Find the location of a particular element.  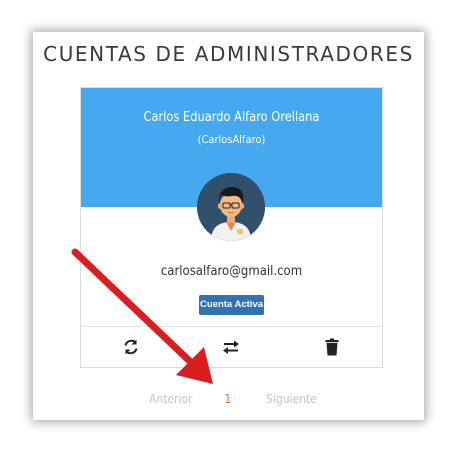

refresh-button is located at coordinates (131, 347).